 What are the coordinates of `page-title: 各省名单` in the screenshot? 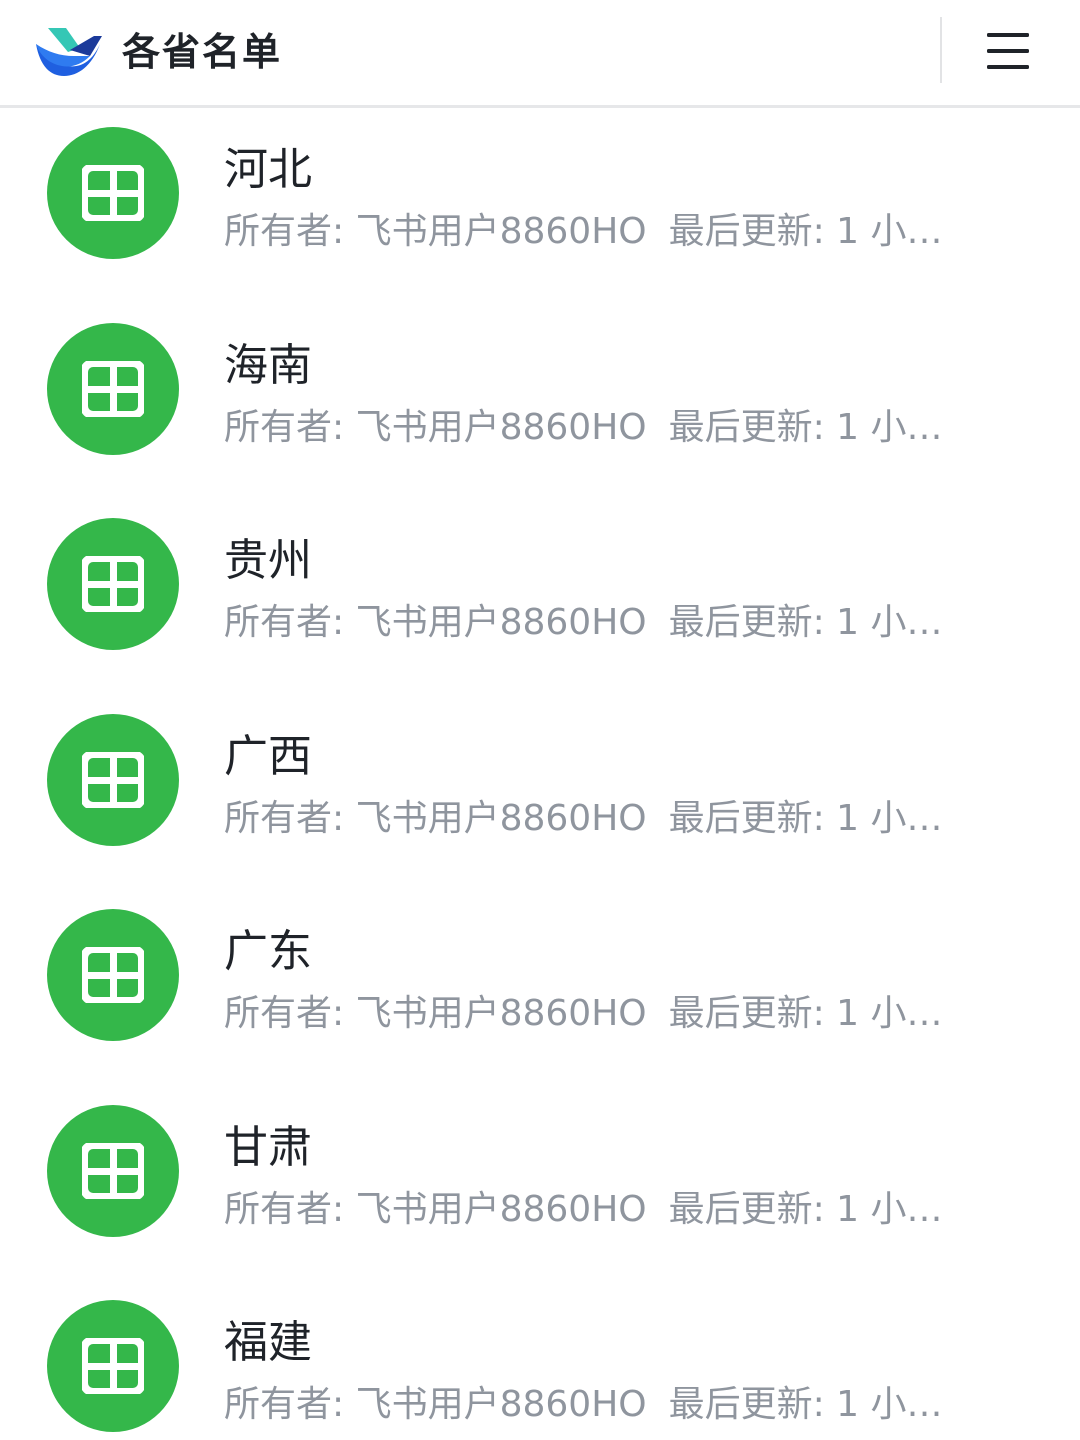 It's located at (202, 52).